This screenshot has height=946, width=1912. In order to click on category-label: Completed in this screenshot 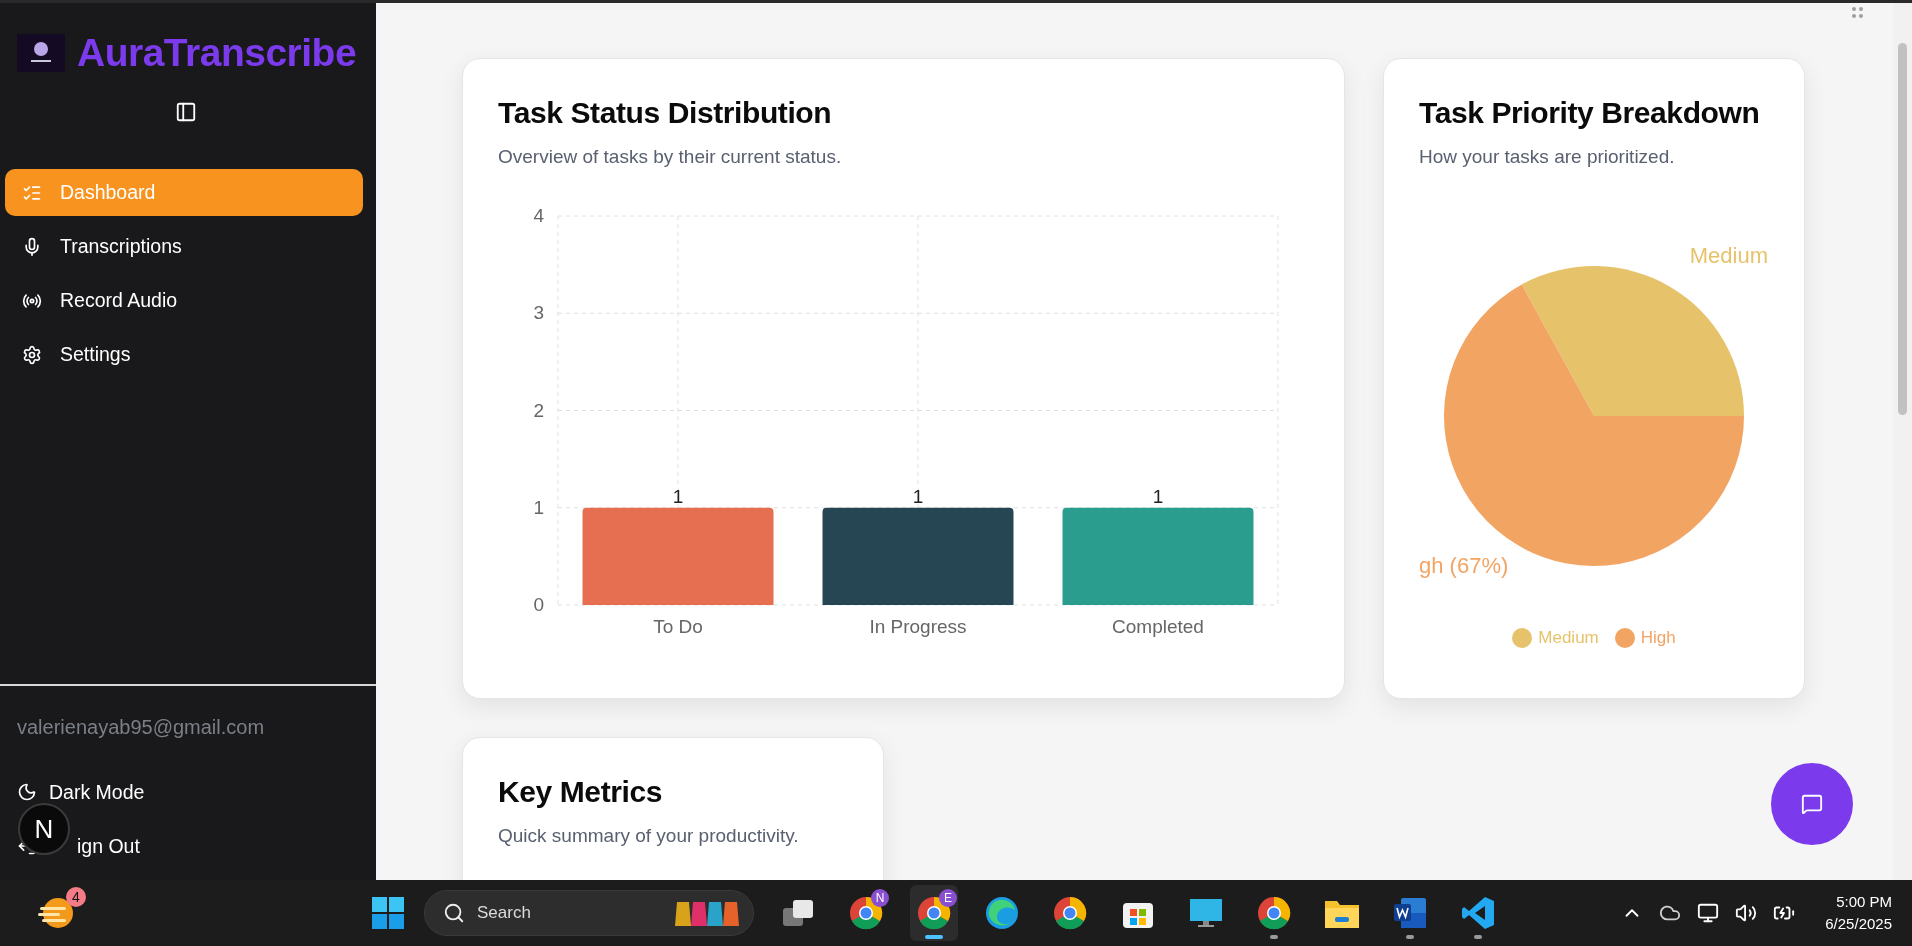, I will do `click(1158, 626)`.